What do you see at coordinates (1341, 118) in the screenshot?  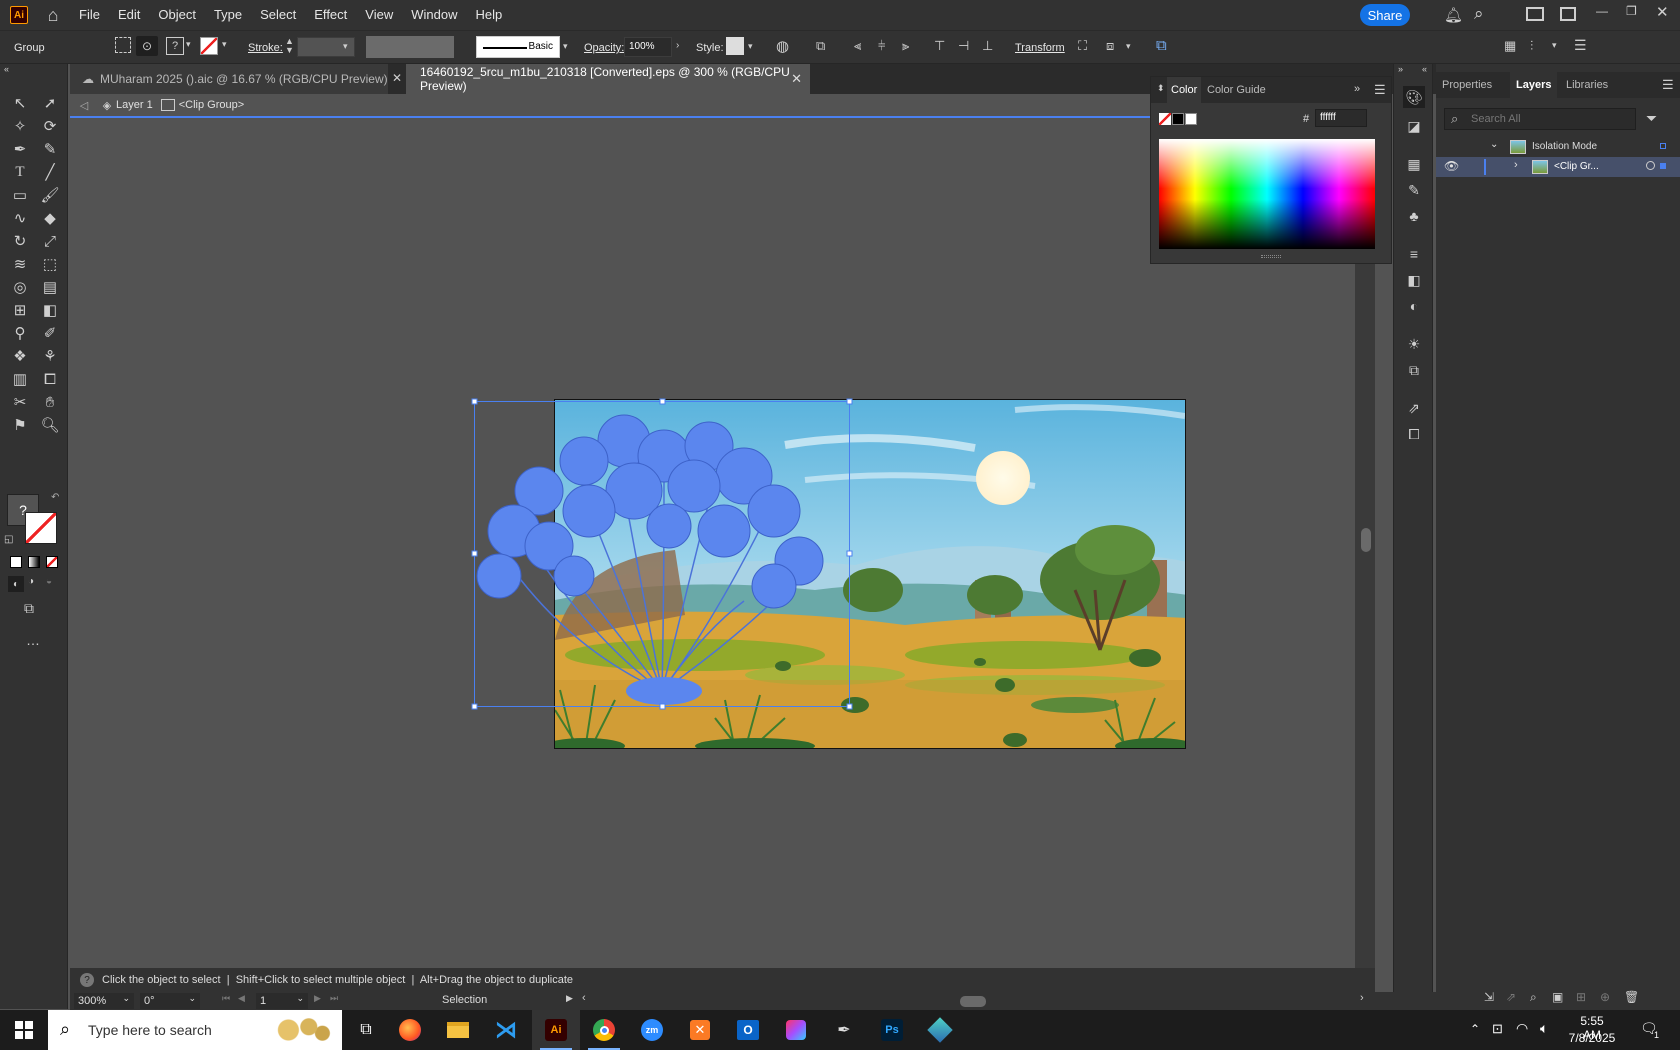 I see `hex-input: ffffff` at bounding box center [1341, 118].